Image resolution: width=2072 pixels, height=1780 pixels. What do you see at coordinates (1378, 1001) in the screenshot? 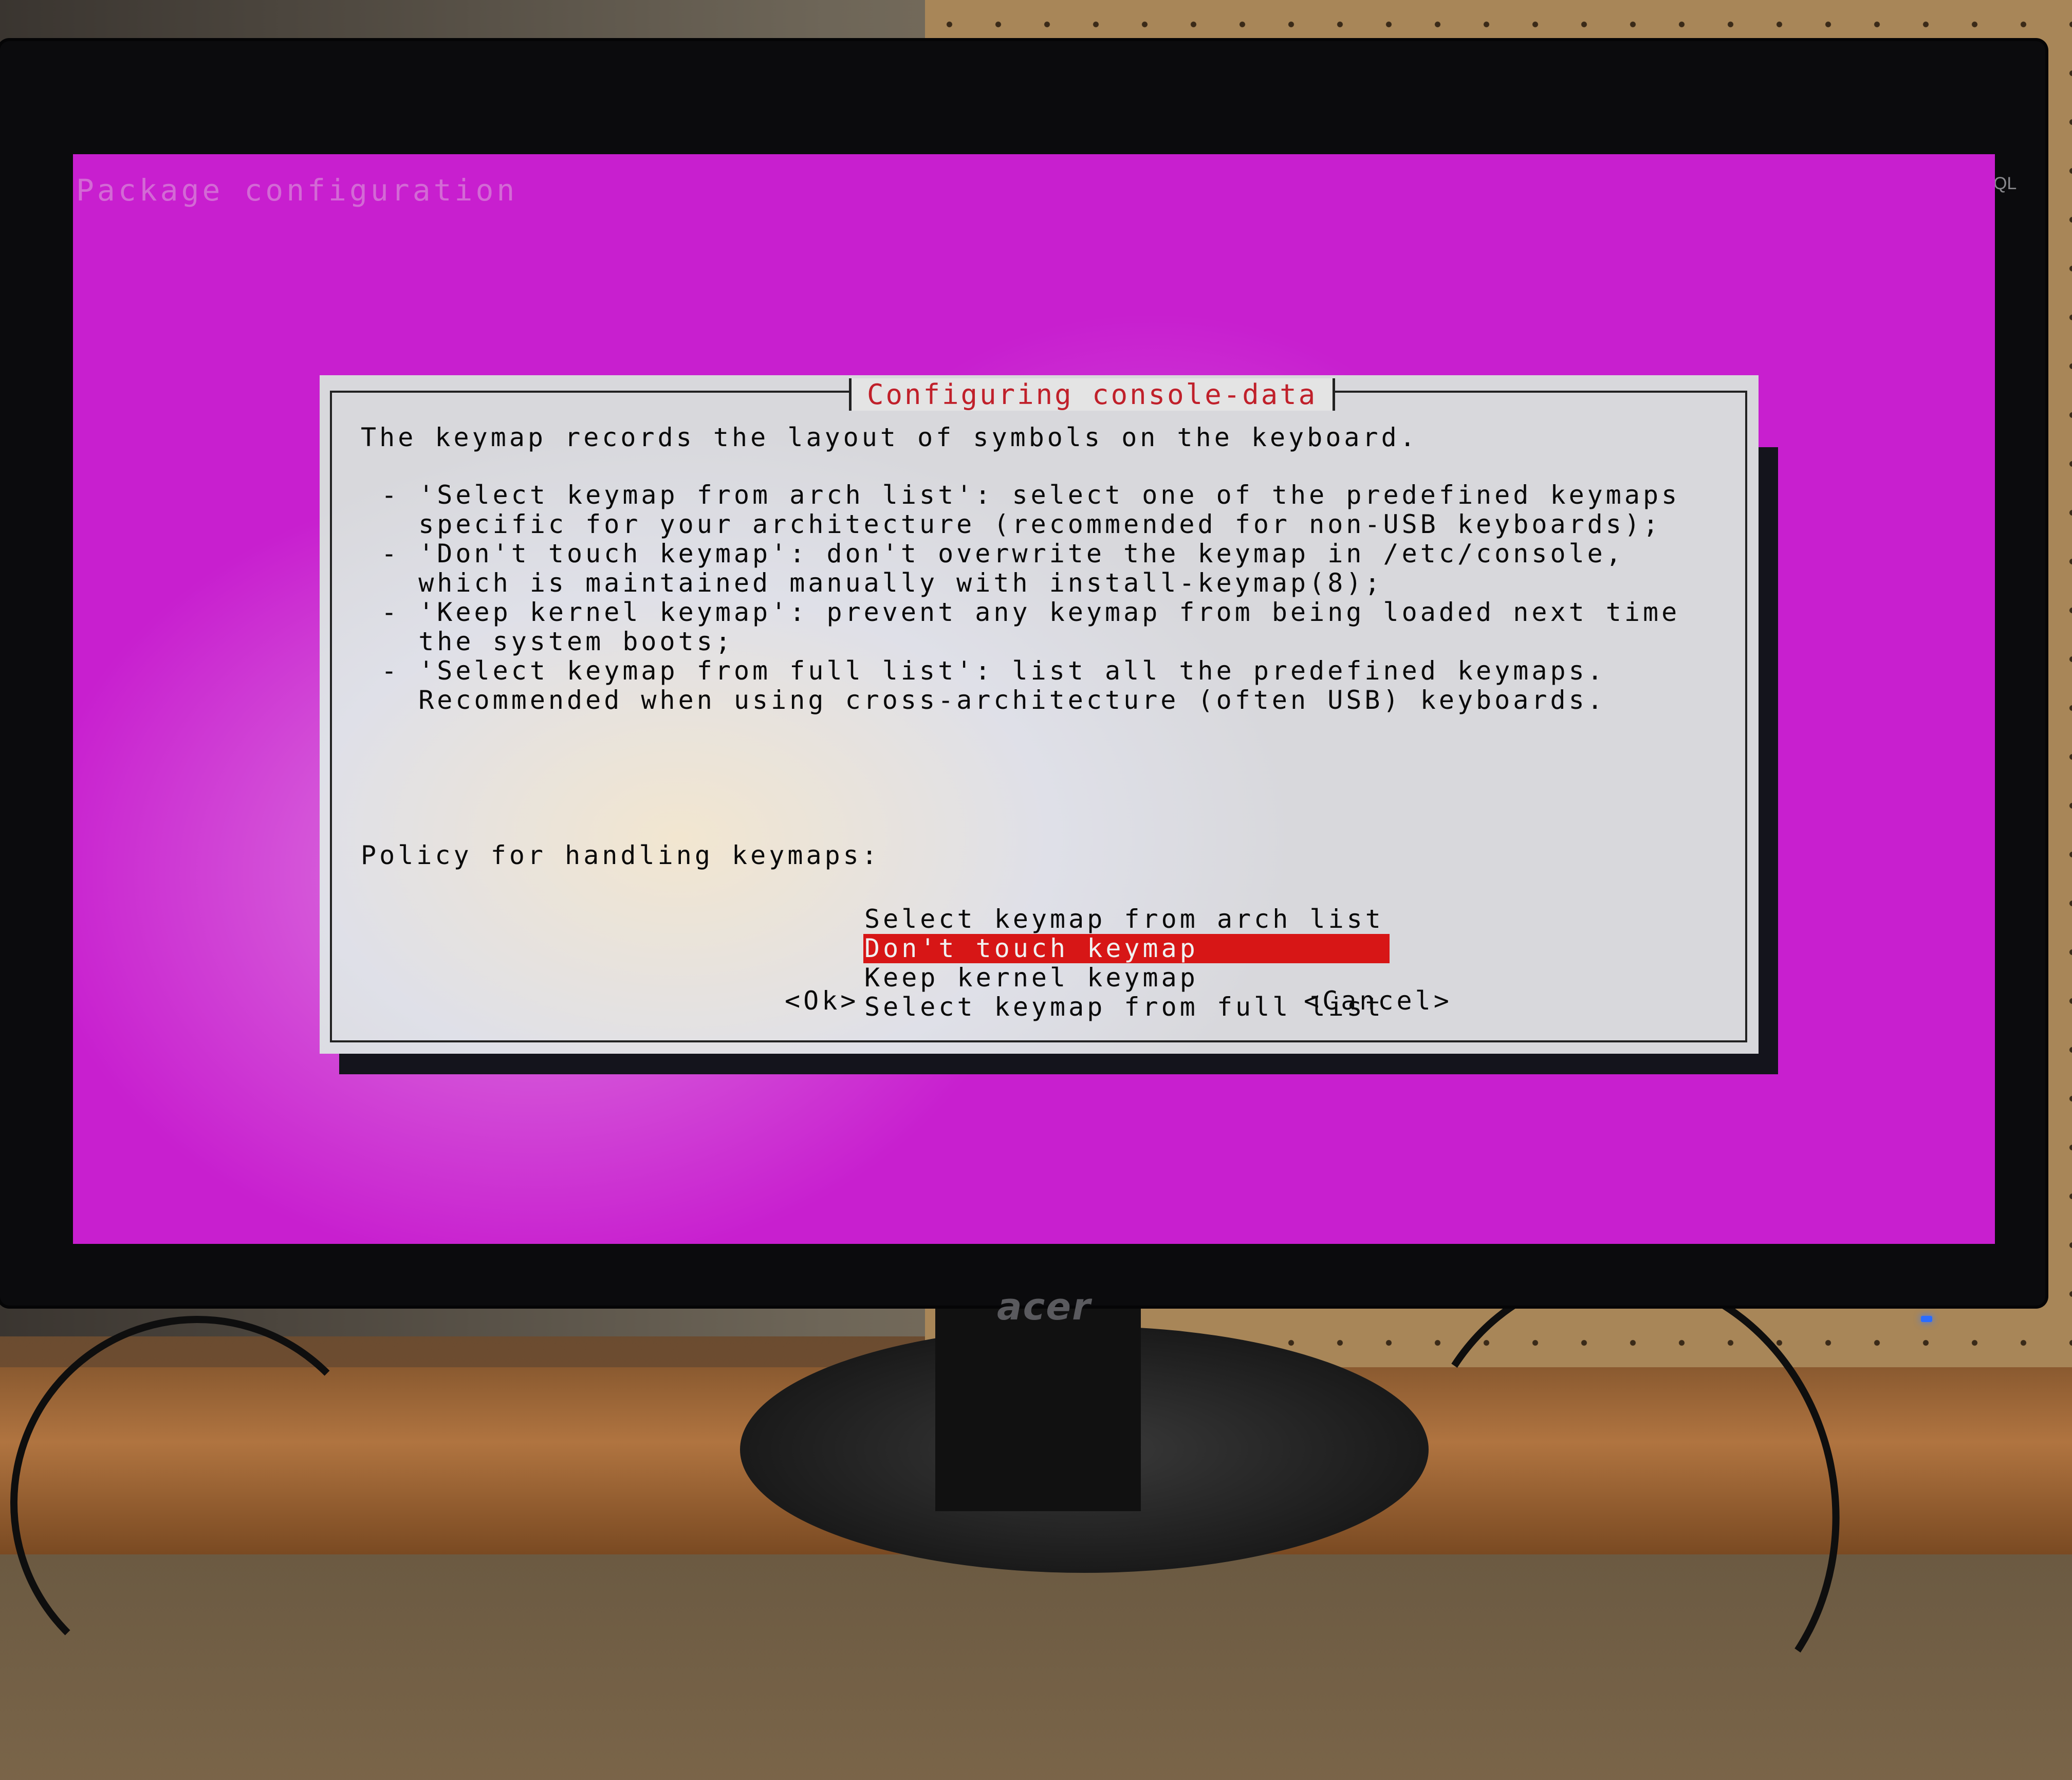
I see `cancel-button: <Cancel>` at bounding box center [1378, 1001].